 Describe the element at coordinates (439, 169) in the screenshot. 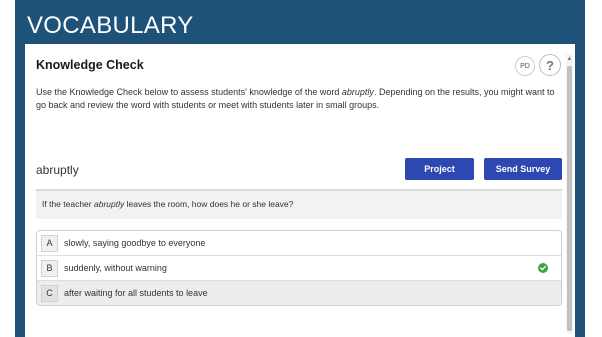

I see `project-button: Project` at that location.